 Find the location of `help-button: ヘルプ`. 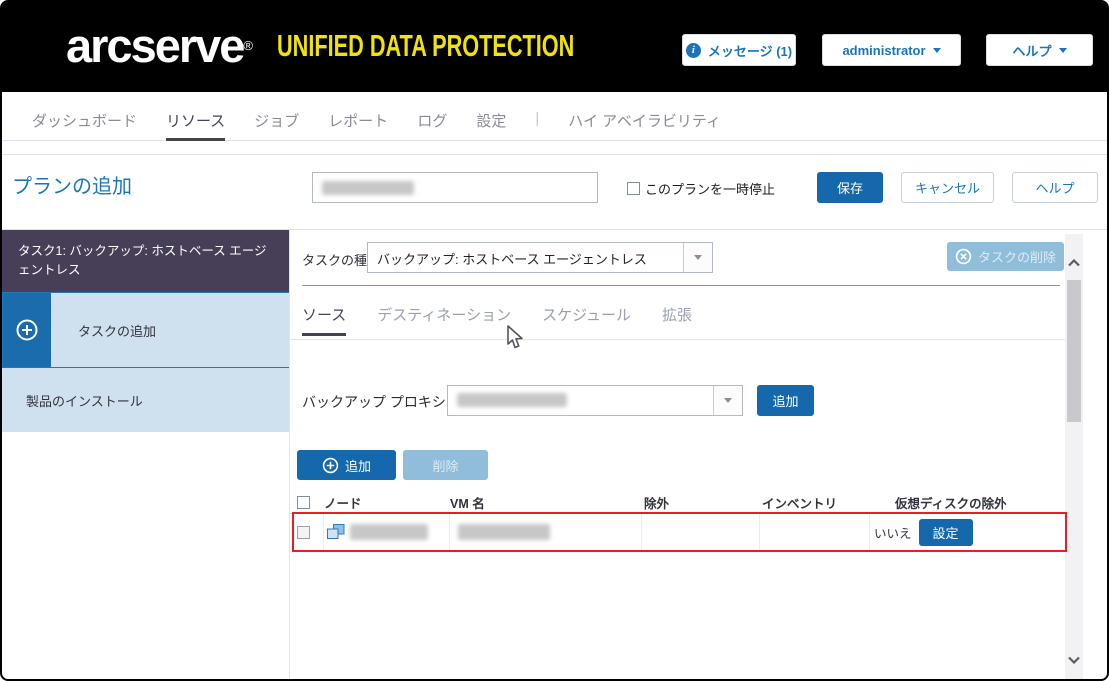

help-button: ヘルプ is located at coordinates (1055, 187).